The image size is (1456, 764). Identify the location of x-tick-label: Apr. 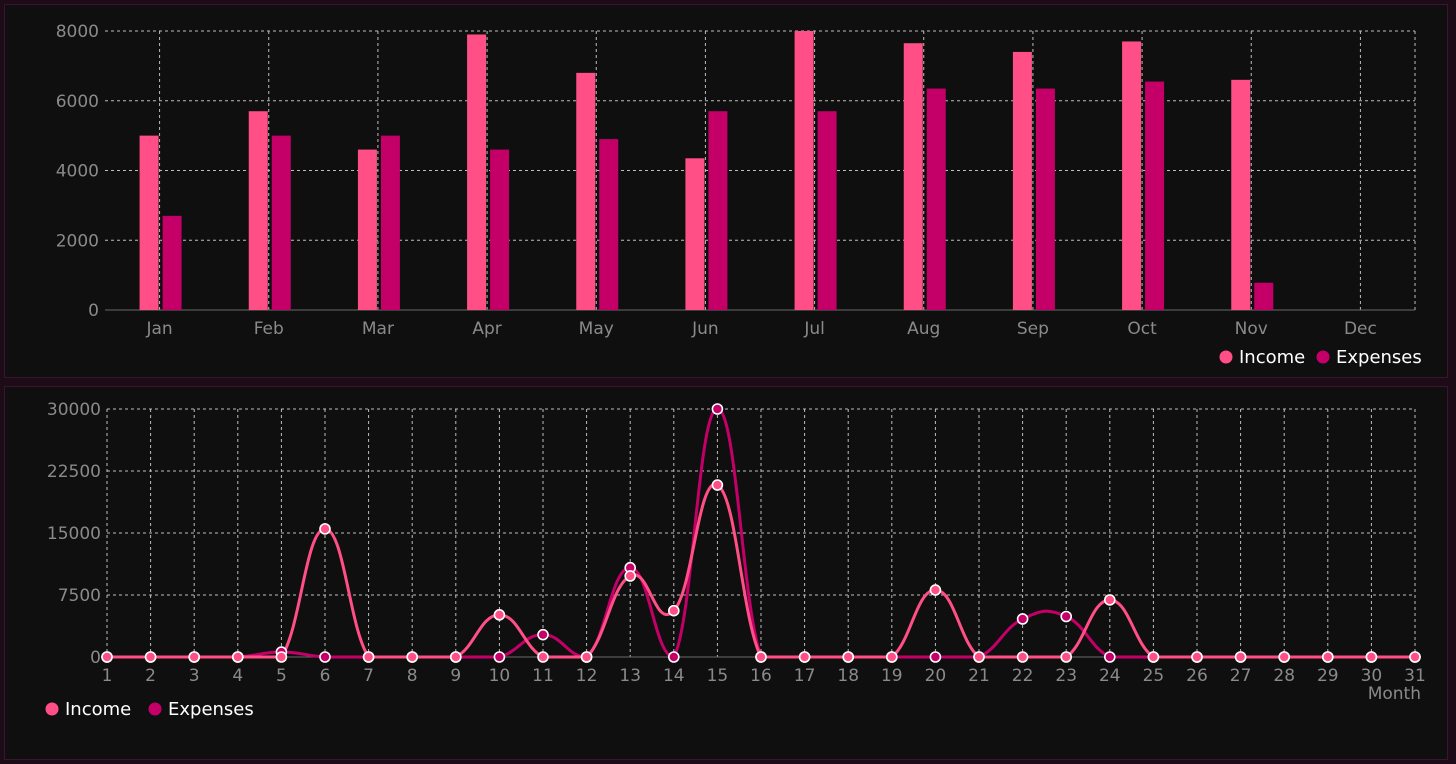
(486, 329).